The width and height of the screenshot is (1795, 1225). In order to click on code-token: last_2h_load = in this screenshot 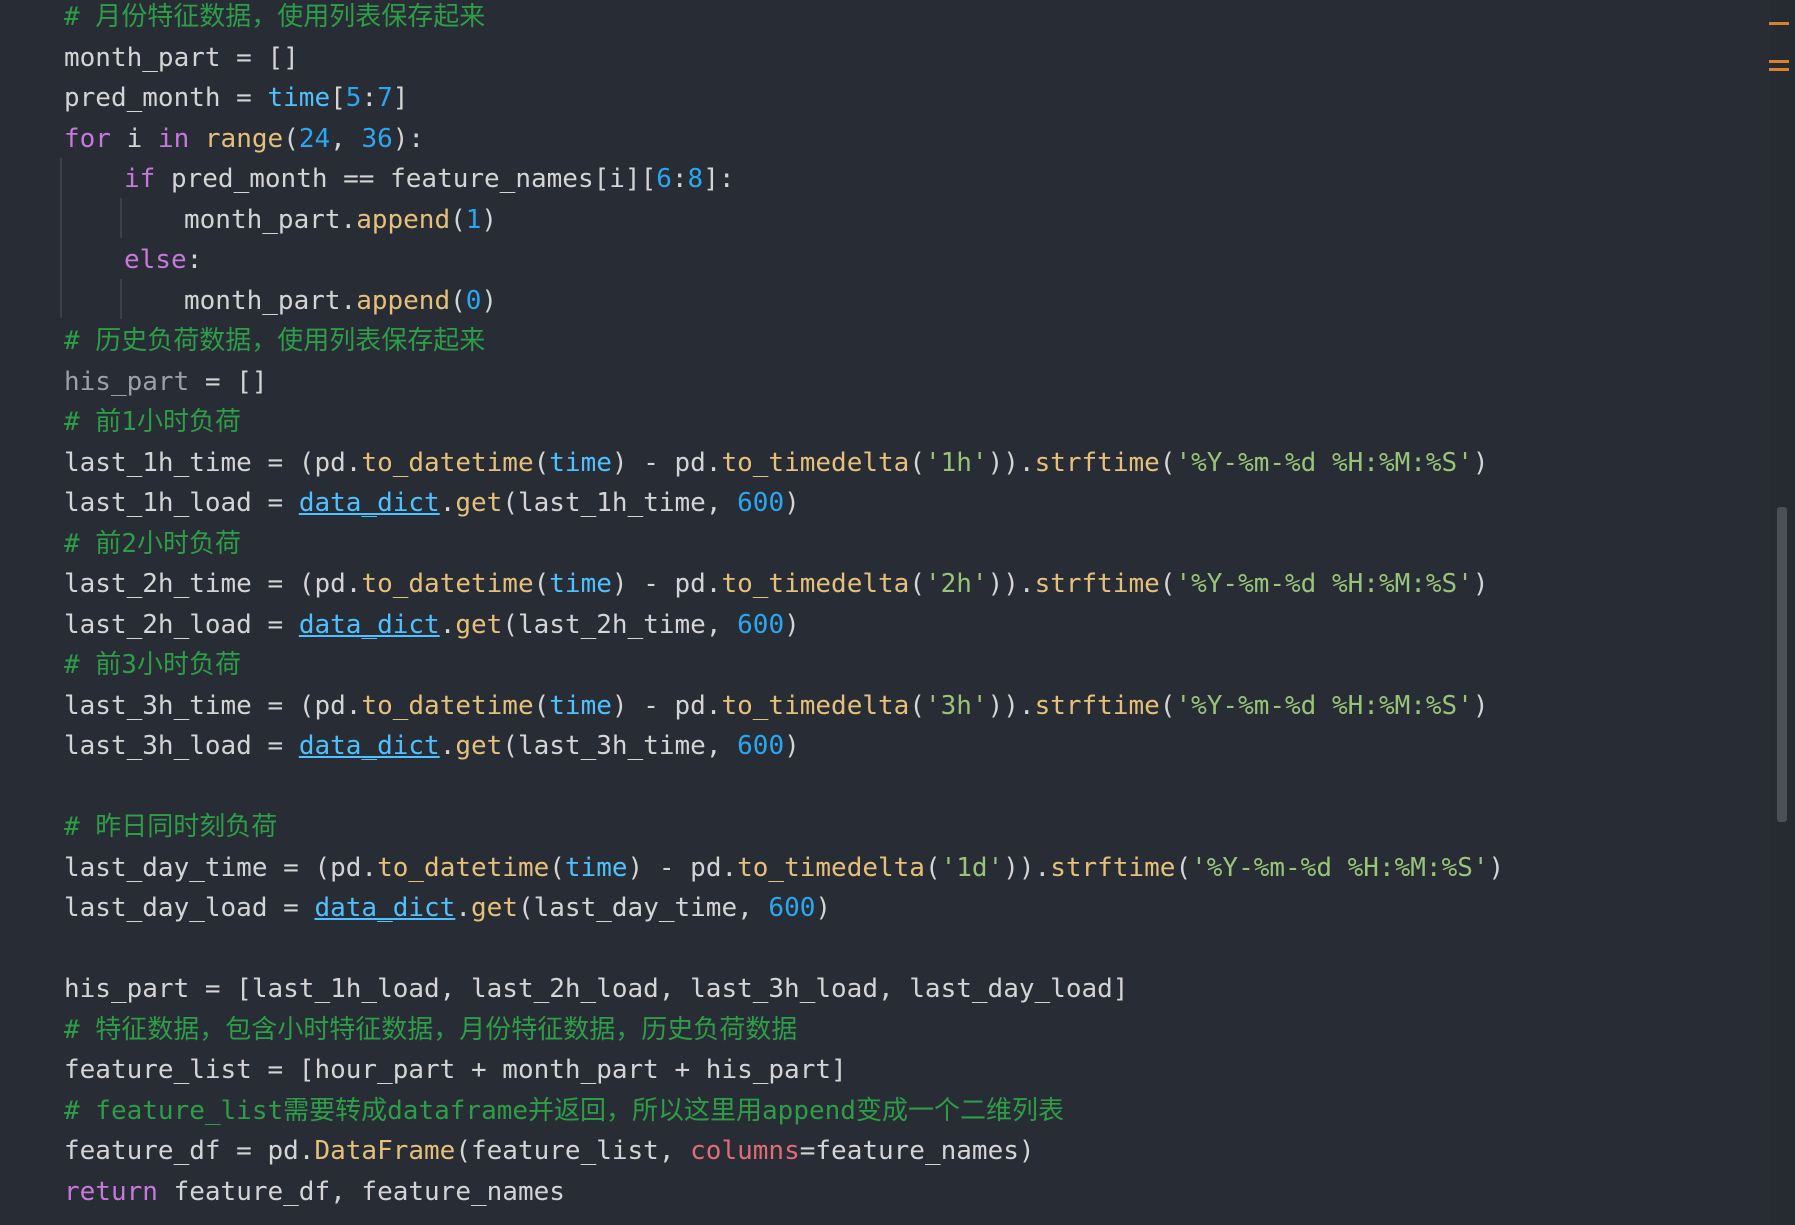, I will do `click(181, 624)`.